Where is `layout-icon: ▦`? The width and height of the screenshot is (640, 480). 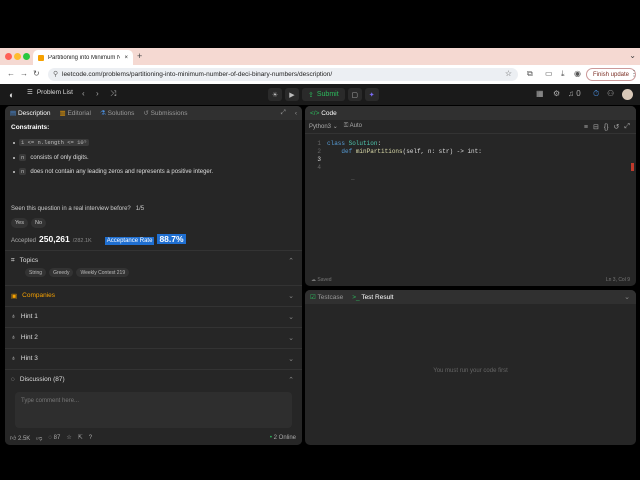 layout-icon: ▦ is located at coordinates (540, 93).